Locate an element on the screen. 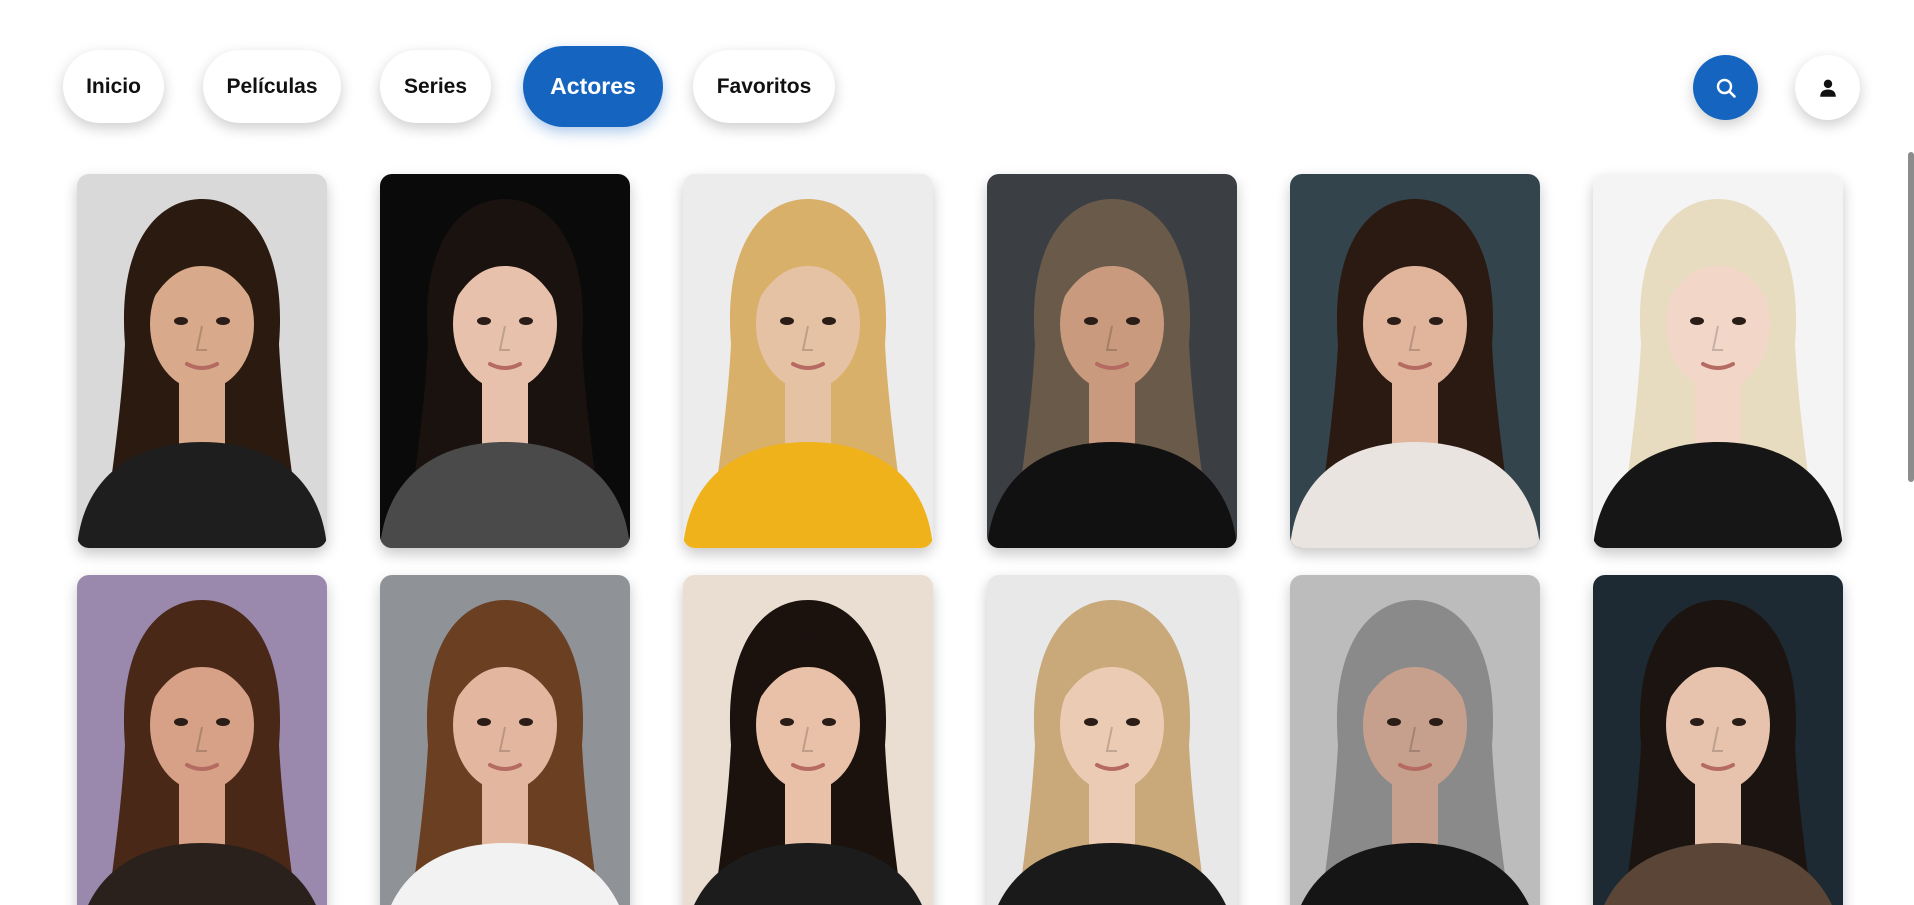 The height and width of the screenshot is (905, 1914). scrollbar-thumb is located at coordinates (1911, 317).